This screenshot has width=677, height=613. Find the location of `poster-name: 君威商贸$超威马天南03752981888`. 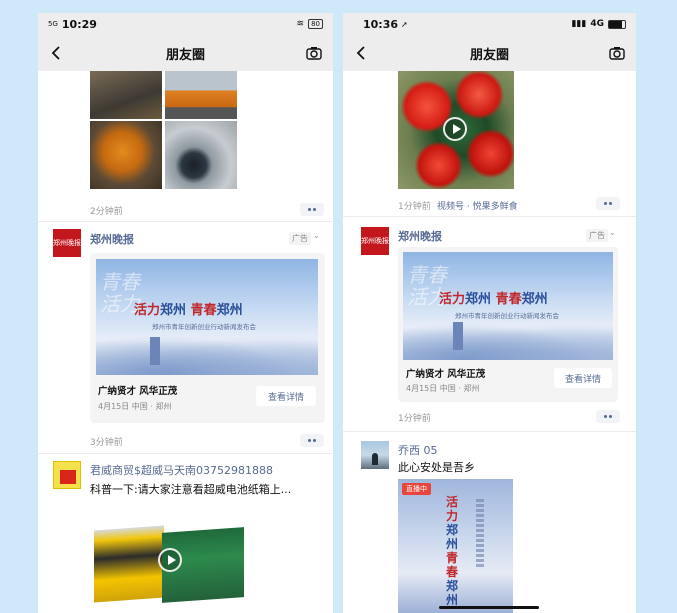

poster-name: 君威商贸$超威马天南03752981888 is located at coordinates (181, 470).